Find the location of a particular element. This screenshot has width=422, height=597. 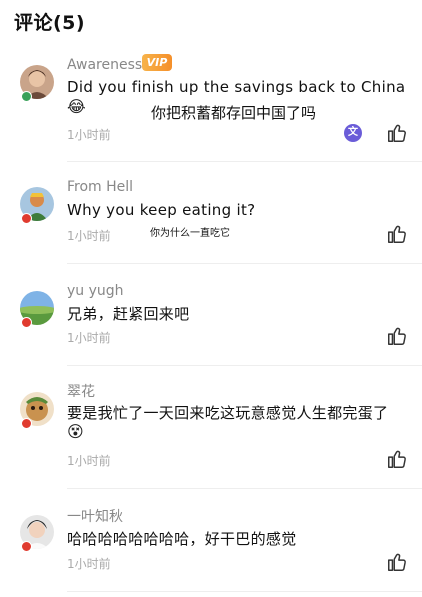

comment-text: 哈哈哈哈哈哈哈哈，好干巴的感觉 is located at coordinates (182, 539).